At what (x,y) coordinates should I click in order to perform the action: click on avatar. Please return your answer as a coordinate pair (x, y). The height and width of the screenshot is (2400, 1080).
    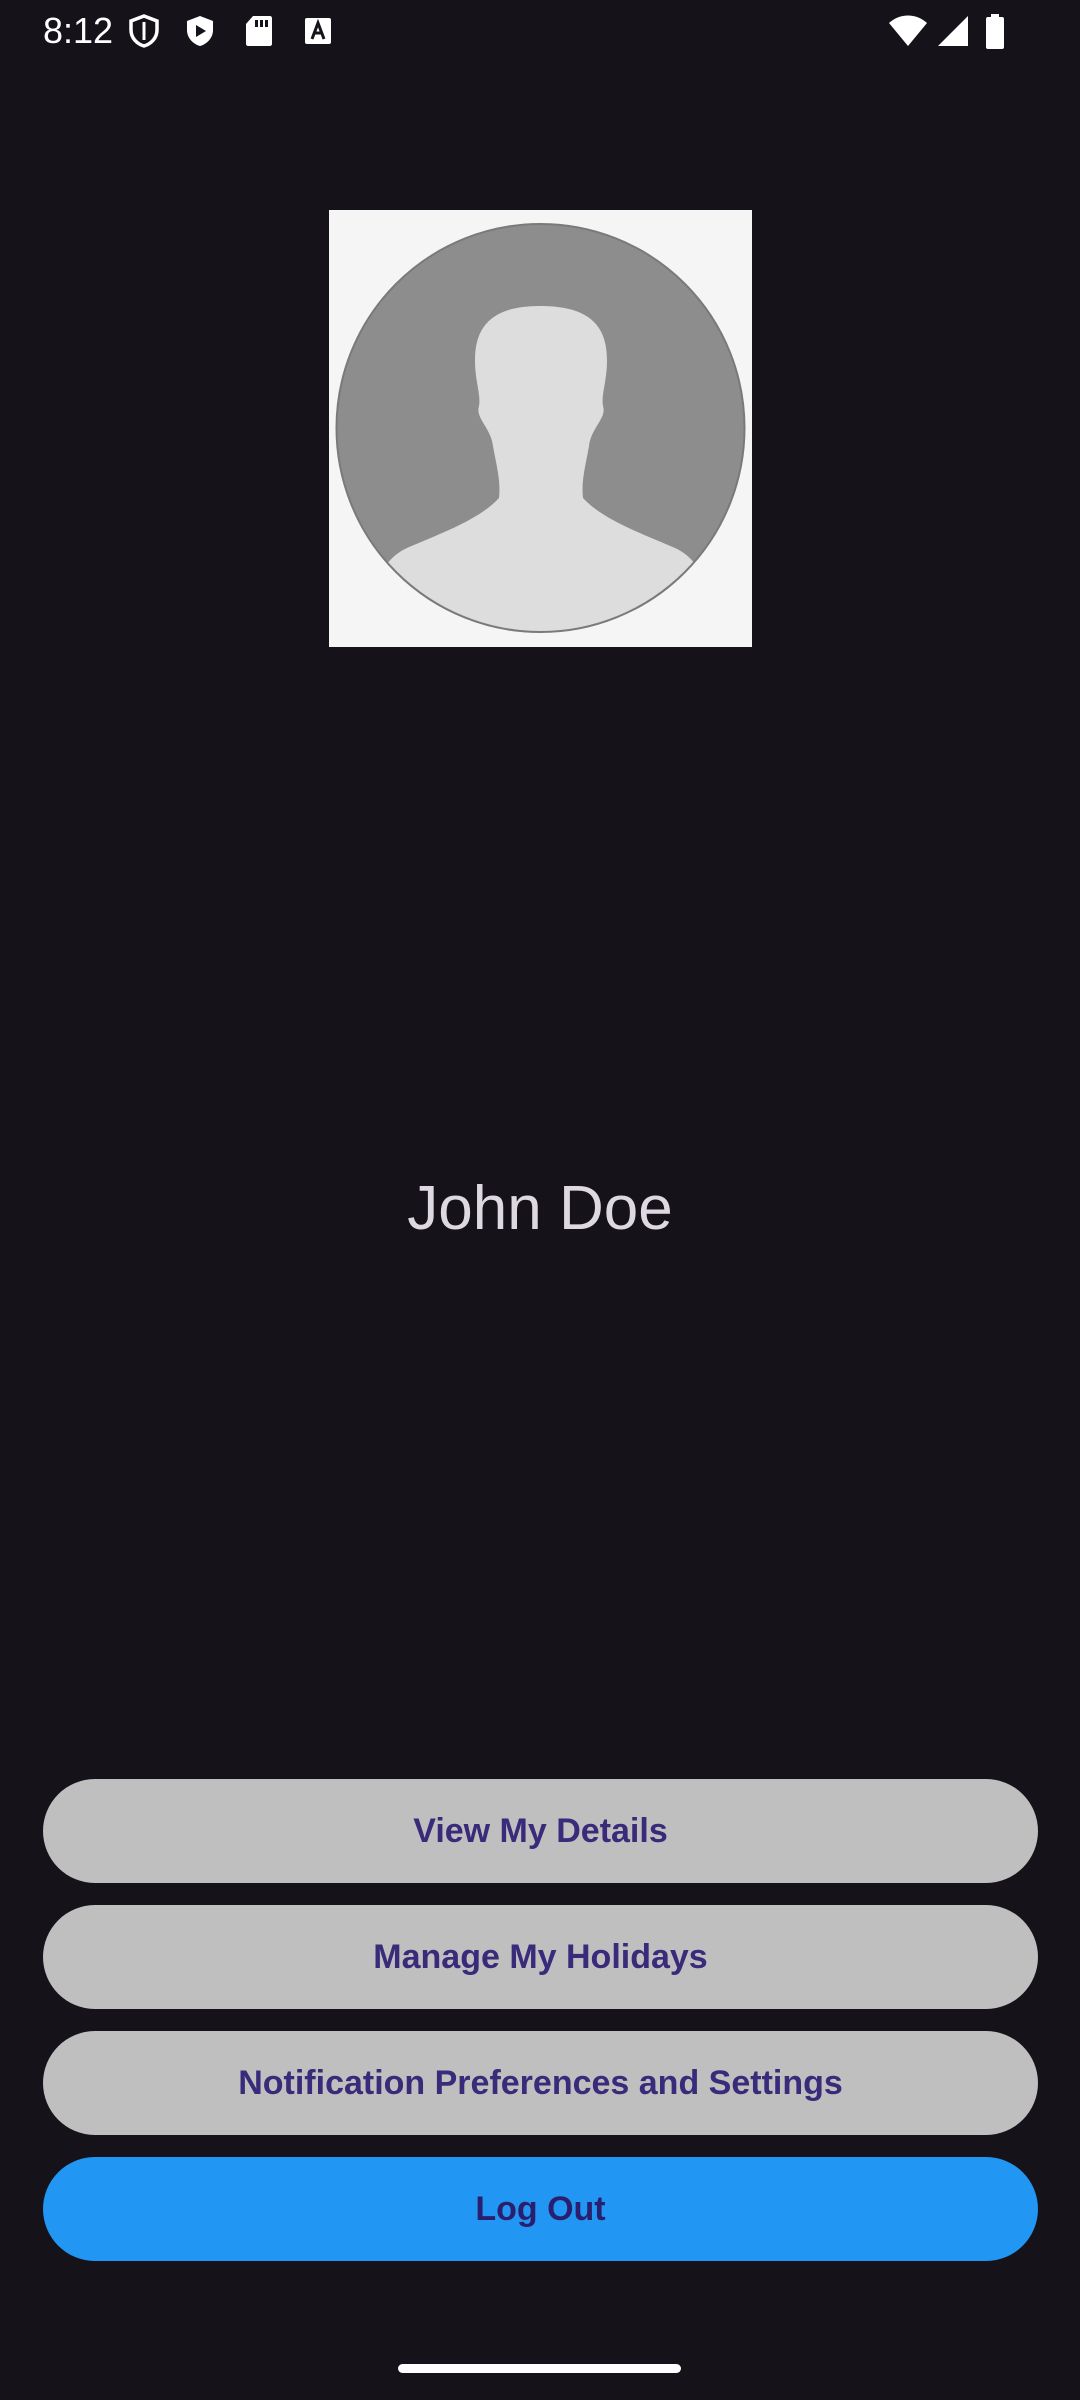
    Looking at the image, I should click on (540, 428).